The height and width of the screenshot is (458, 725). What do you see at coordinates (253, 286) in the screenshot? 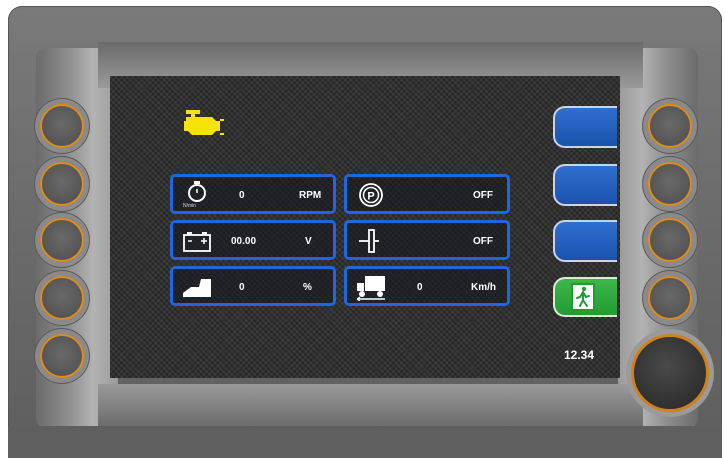
I see `throttle-tile: 0 %` at bounding box center [253, 286].